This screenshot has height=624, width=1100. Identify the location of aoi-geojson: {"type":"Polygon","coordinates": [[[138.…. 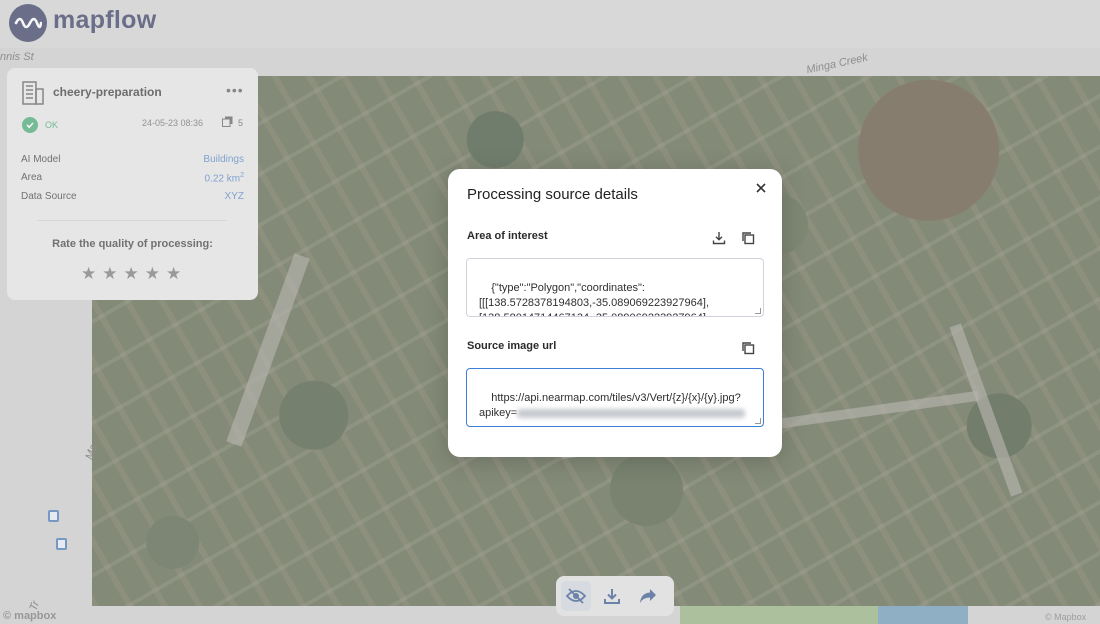
(594, 299).